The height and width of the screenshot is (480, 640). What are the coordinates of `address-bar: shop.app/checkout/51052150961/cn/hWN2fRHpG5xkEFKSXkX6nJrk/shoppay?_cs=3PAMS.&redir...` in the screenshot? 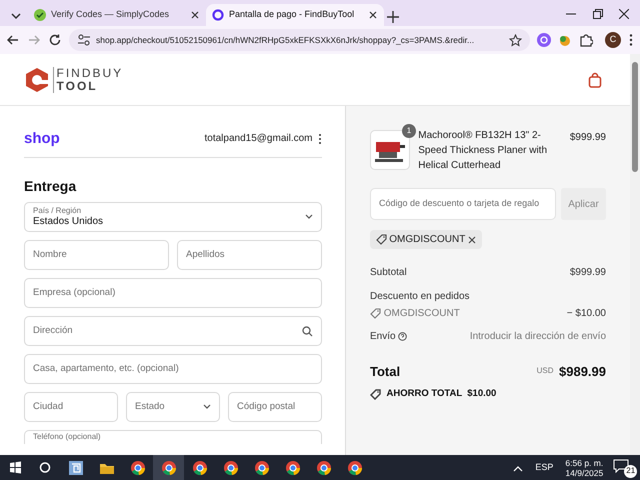 It's located at (299, 40).